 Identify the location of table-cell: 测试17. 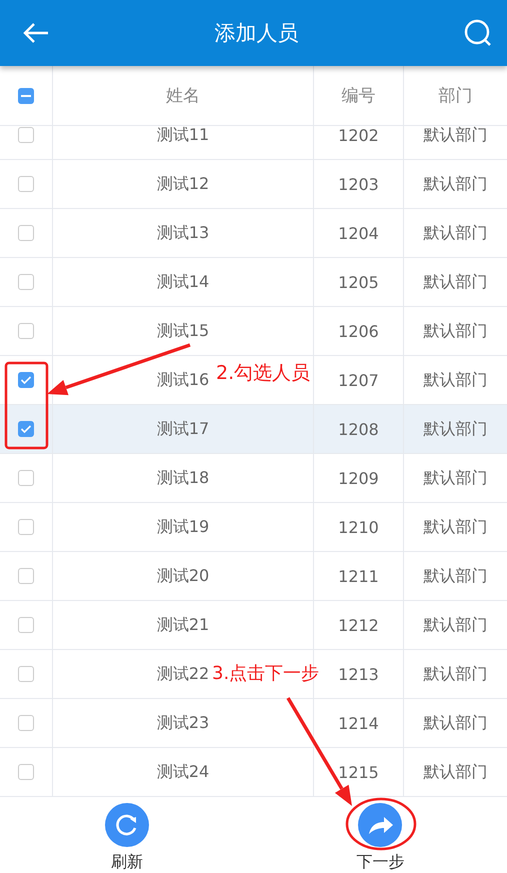
(183, 429).